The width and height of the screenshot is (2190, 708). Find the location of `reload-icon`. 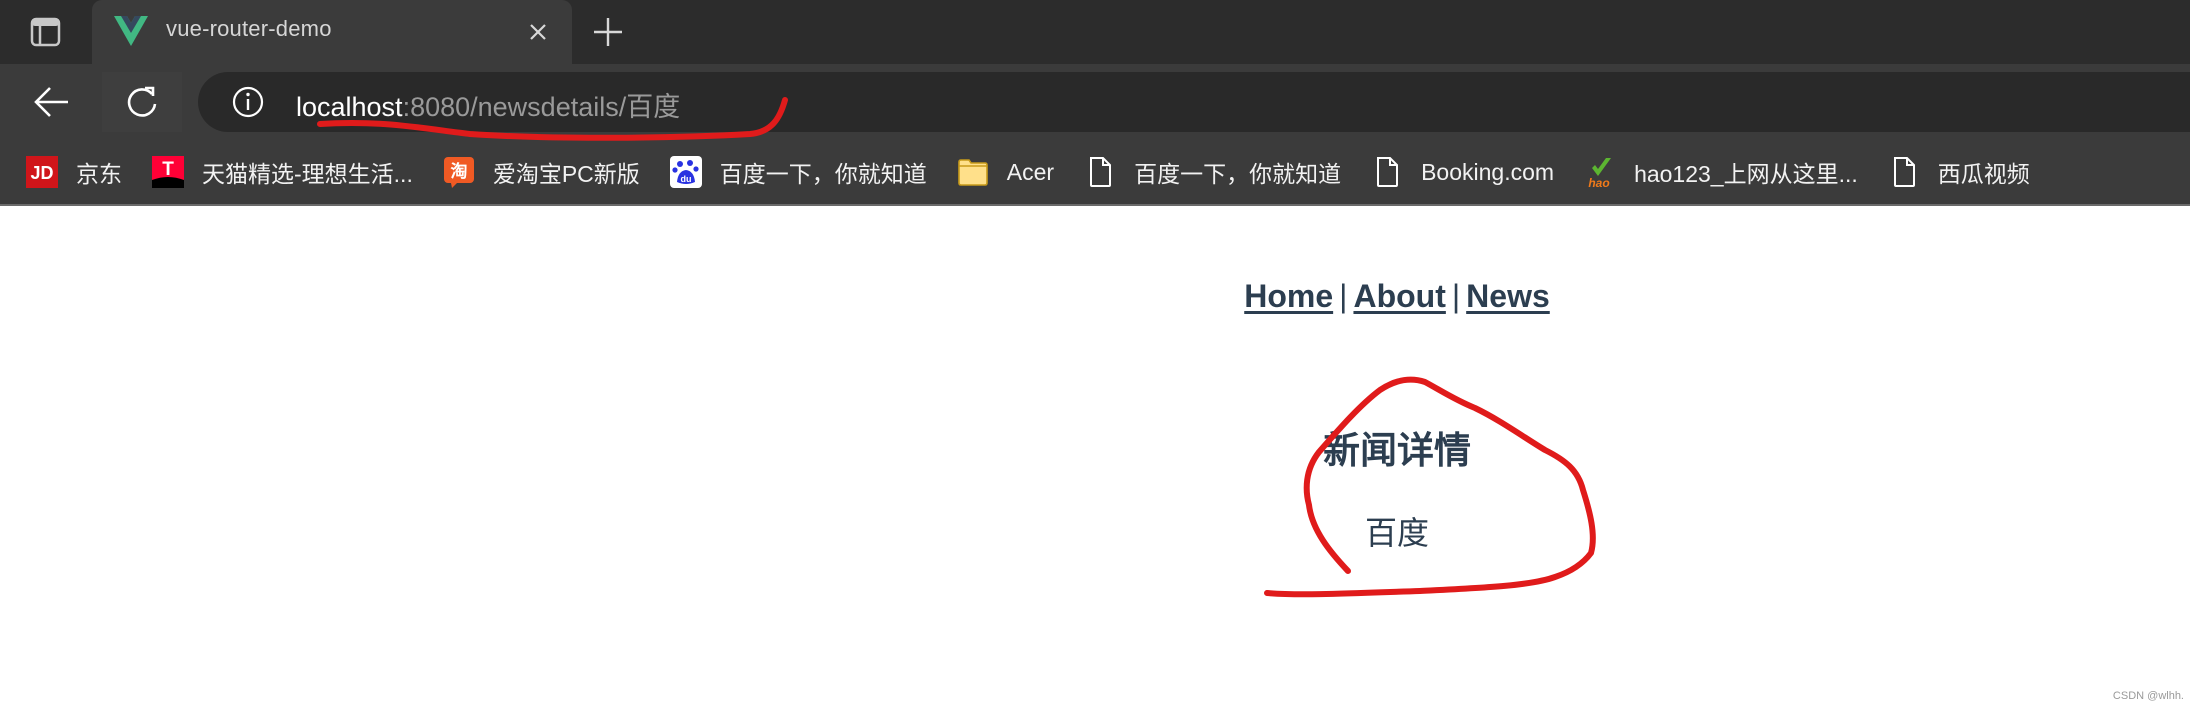

reload-icon is located at coordinates (142, 101).